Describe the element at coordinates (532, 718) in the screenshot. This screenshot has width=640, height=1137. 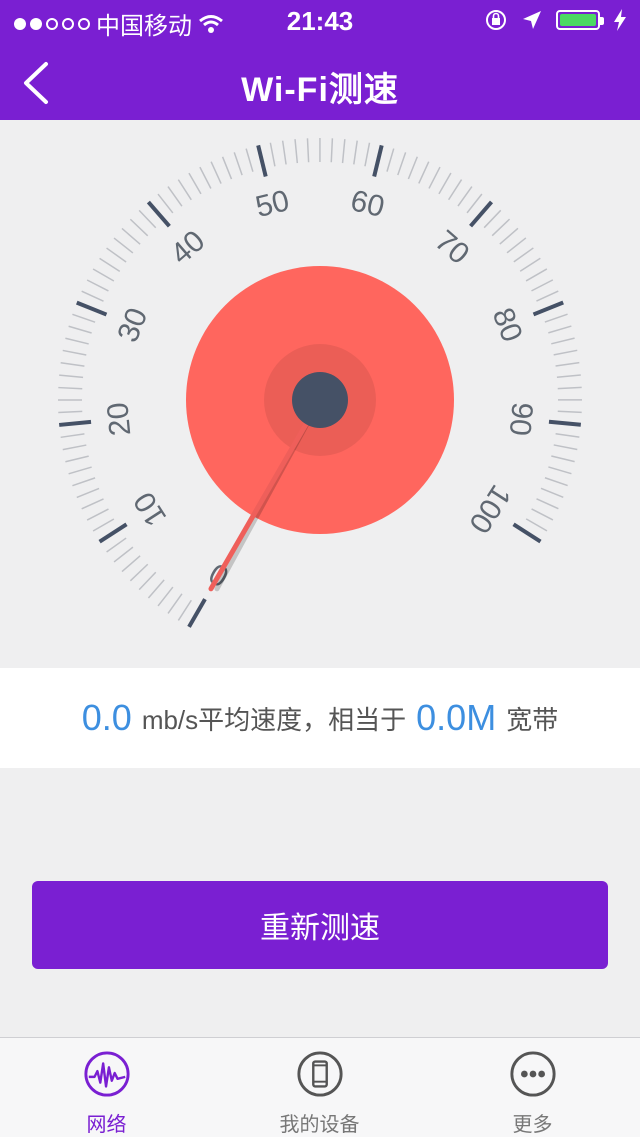
I see `bandwidth-label: 宽带` at that location.